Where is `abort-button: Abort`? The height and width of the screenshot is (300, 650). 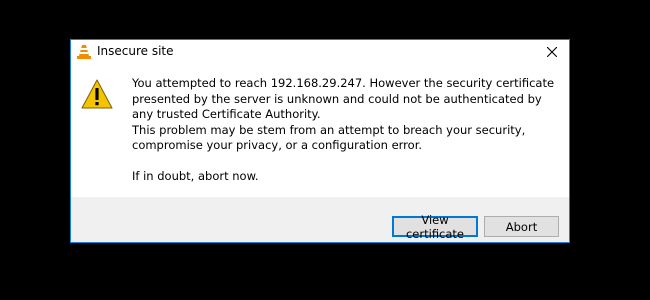 abort-button: Abort is located at coordinates (521, 226).